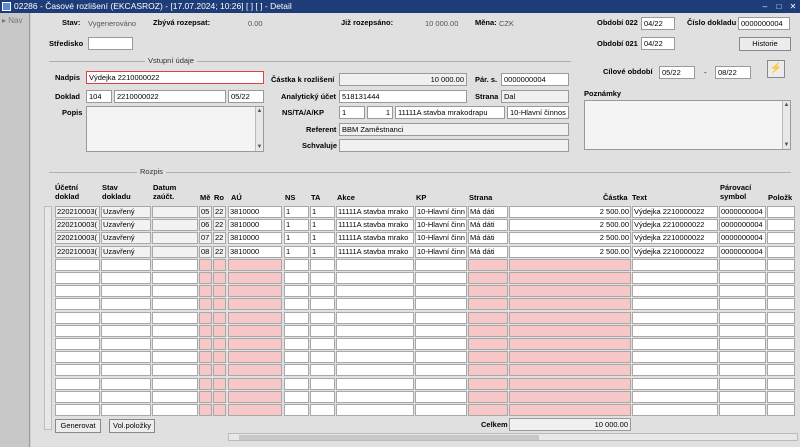 Image resolution: width=800 pixels, height=447 pixels. What do you see at coordinates (733, 72) in the screenshot?
I see `cilove-to-field: 08/22` at bounding box center [733, 72].